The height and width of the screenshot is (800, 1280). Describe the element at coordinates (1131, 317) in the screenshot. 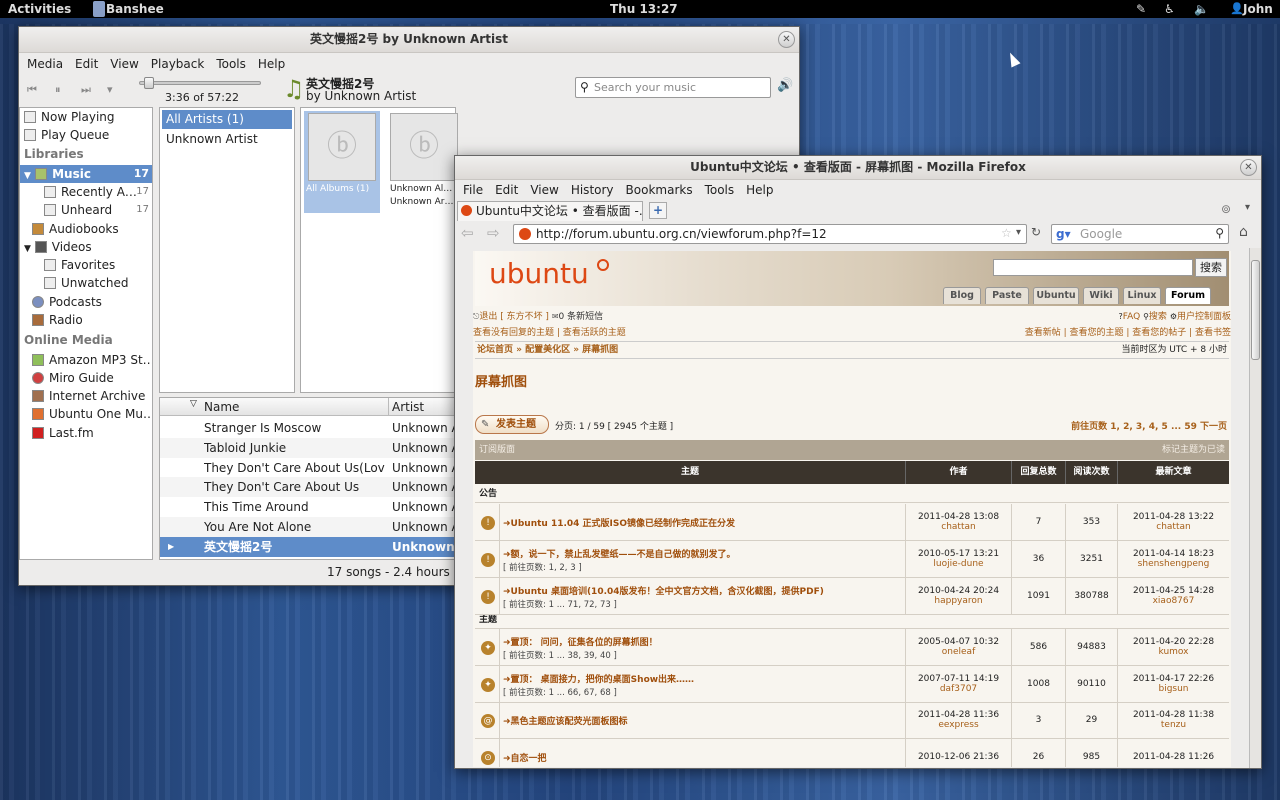

I see `faq-link: FAQ` at that location.